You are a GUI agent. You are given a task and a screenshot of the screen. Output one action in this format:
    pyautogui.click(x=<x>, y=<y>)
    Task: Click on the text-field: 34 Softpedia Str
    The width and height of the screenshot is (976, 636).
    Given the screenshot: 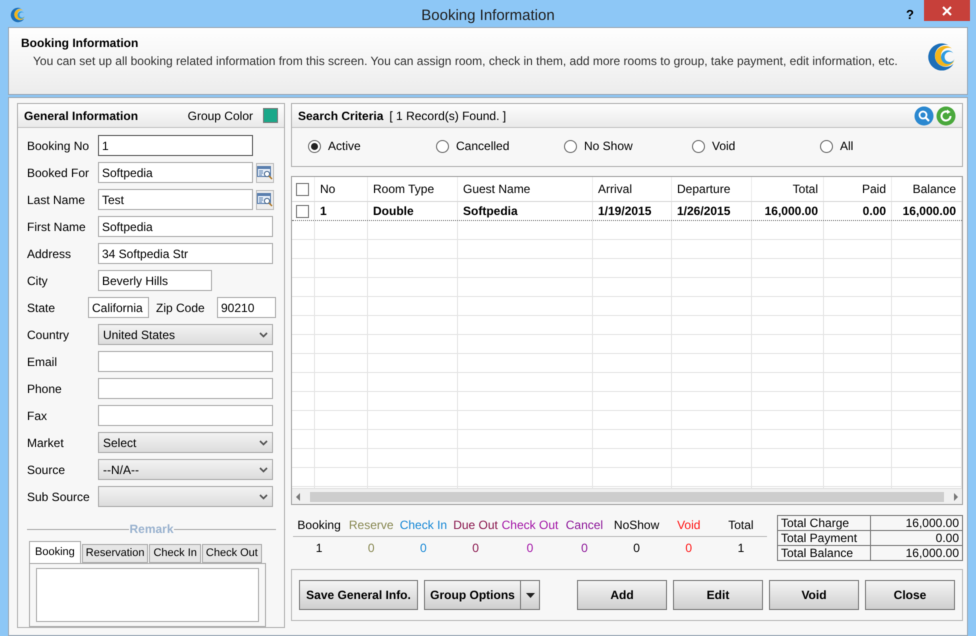 What is the action you would take?
    pyautogui.click(x=185, y=253)
    